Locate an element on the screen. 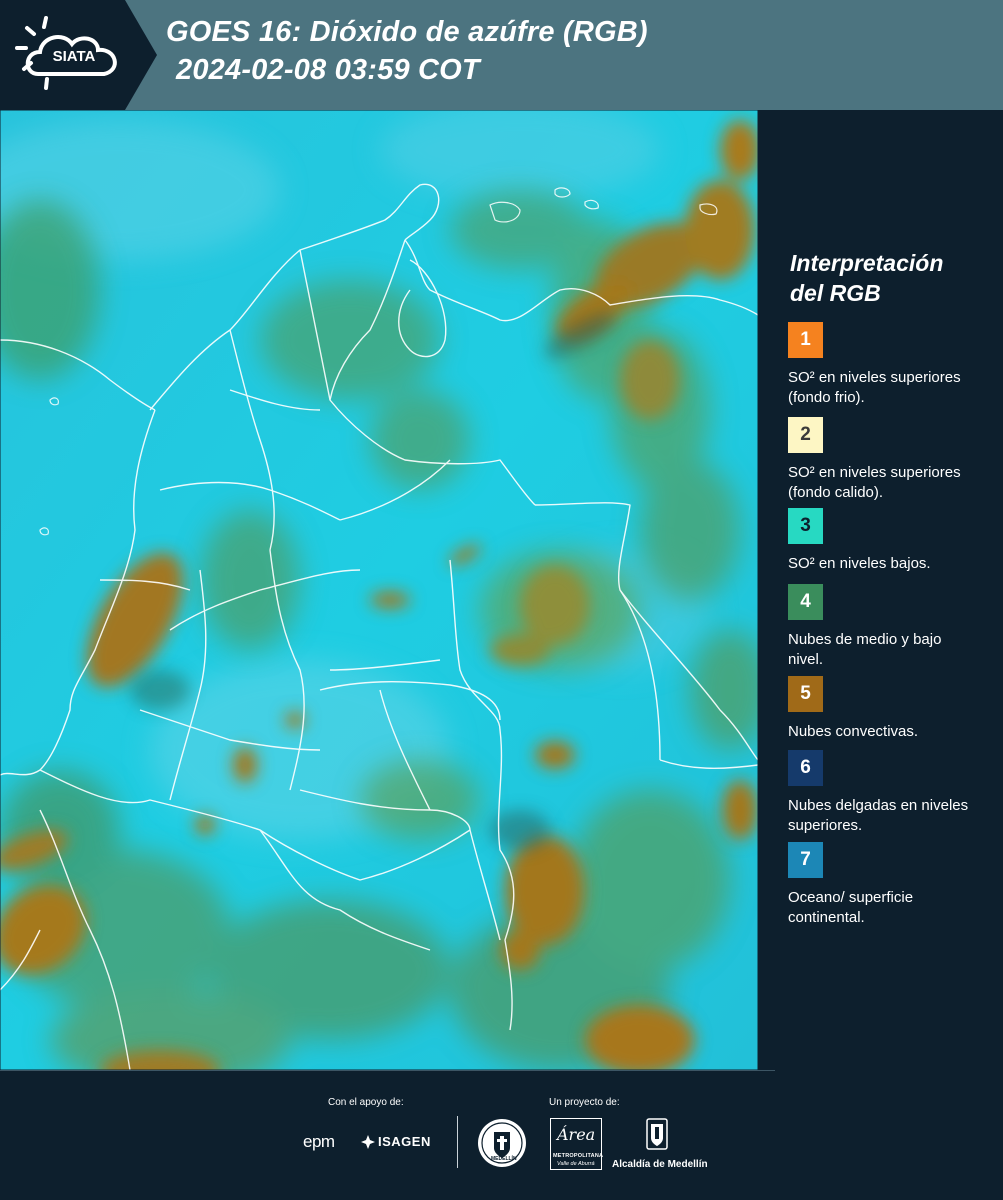  legend-item-7: 7 Oceano/ superficie continental. is located at coordinates (888, 885).